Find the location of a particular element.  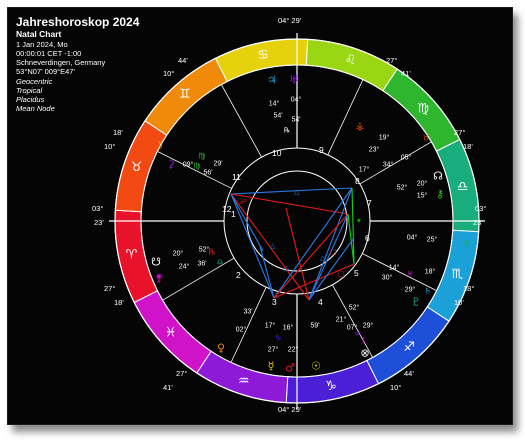

planet-degree: 27° is located at coordinates (273, 350).